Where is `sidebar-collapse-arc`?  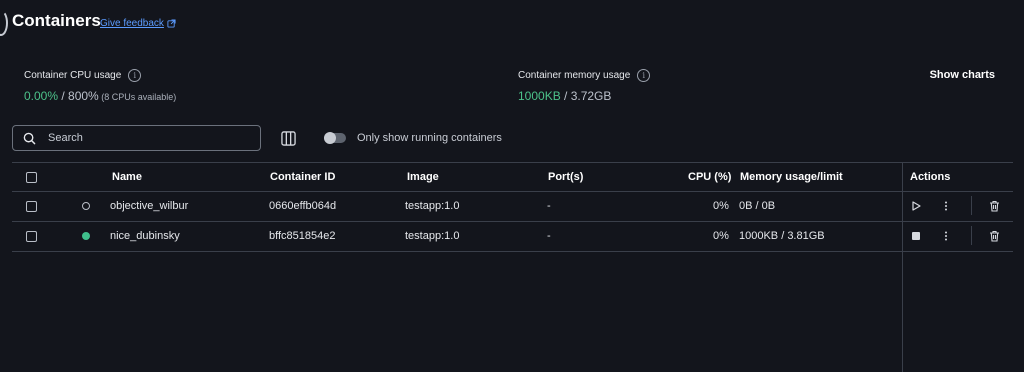 sidebar-collapse-arc is located at coordinates (4, 23).